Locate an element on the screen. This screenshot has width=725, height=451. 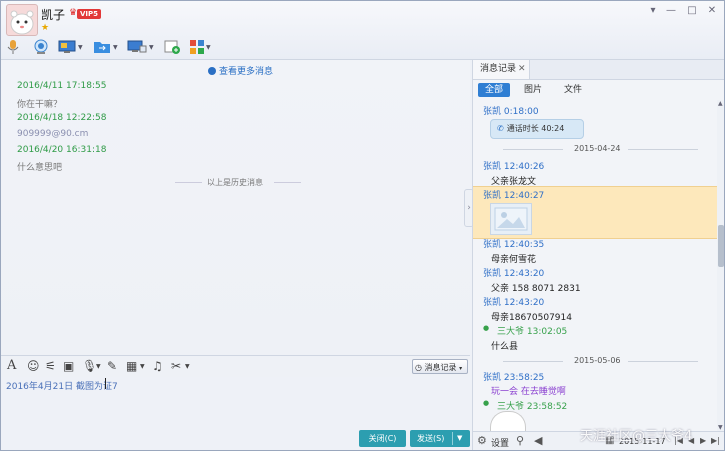
webcam-icon is located at coordinates (41, 47).